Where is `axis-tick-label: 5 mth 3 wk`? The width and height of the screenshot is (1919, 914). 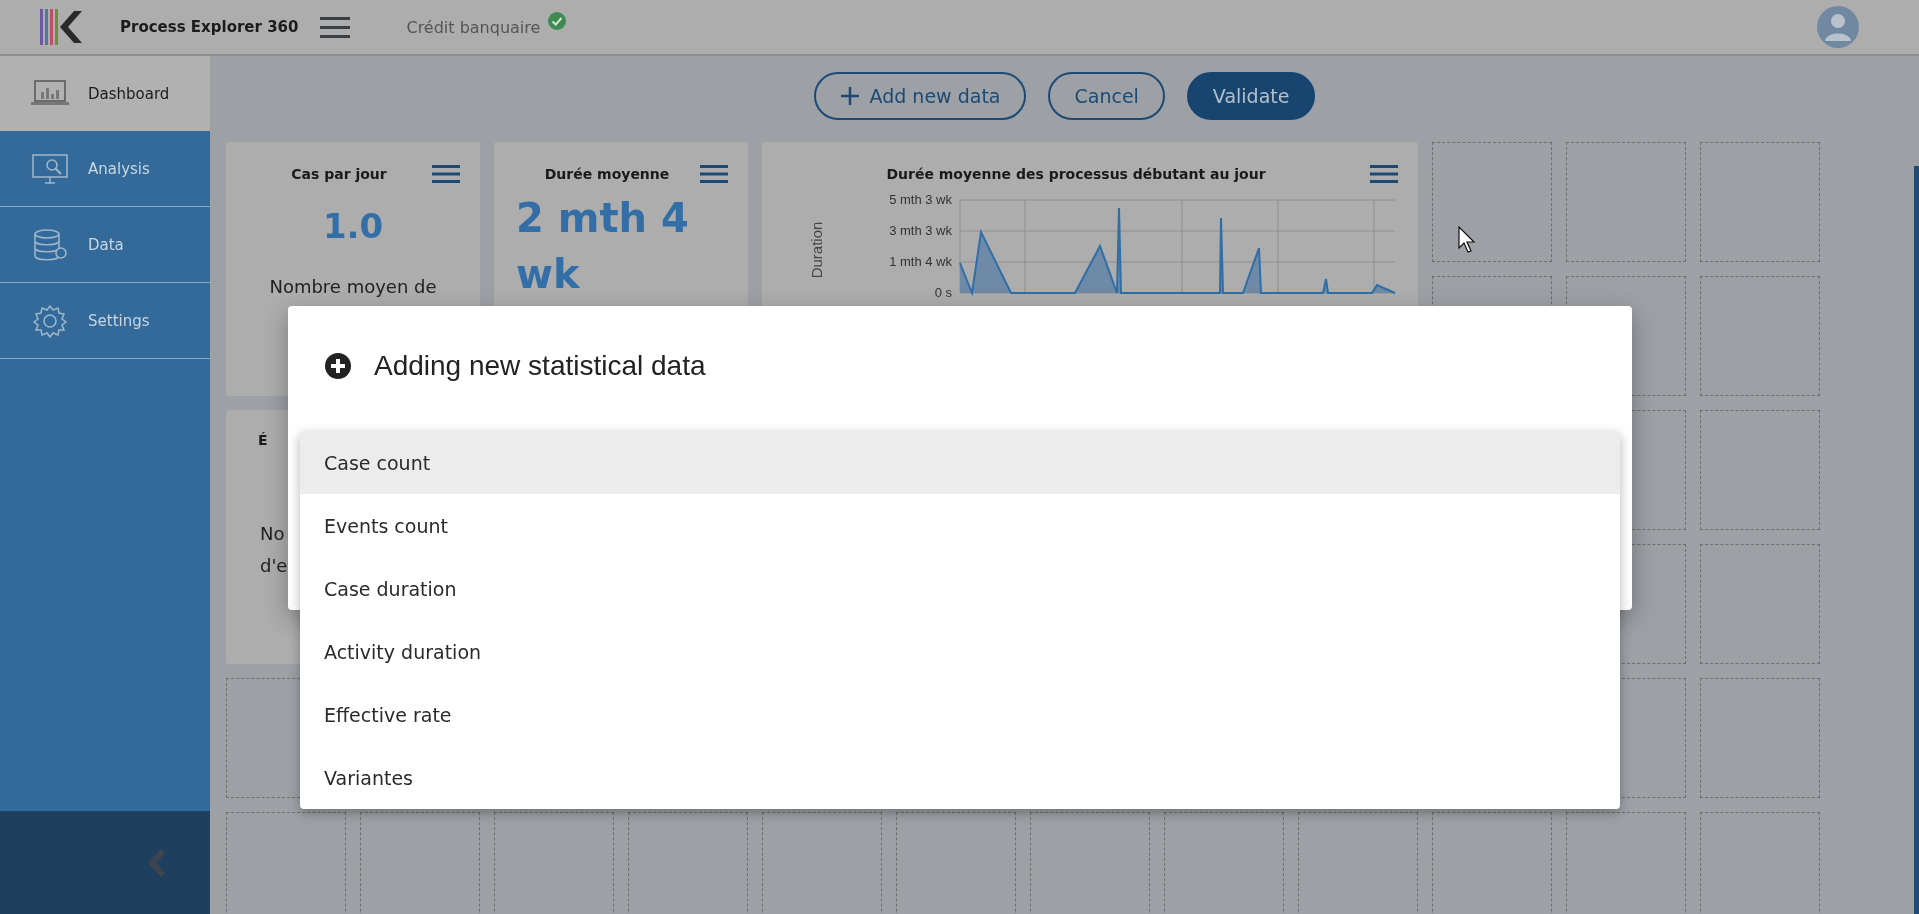
axis-tick-label: 5 mth 3 wk is located at coordinates (920, 199).